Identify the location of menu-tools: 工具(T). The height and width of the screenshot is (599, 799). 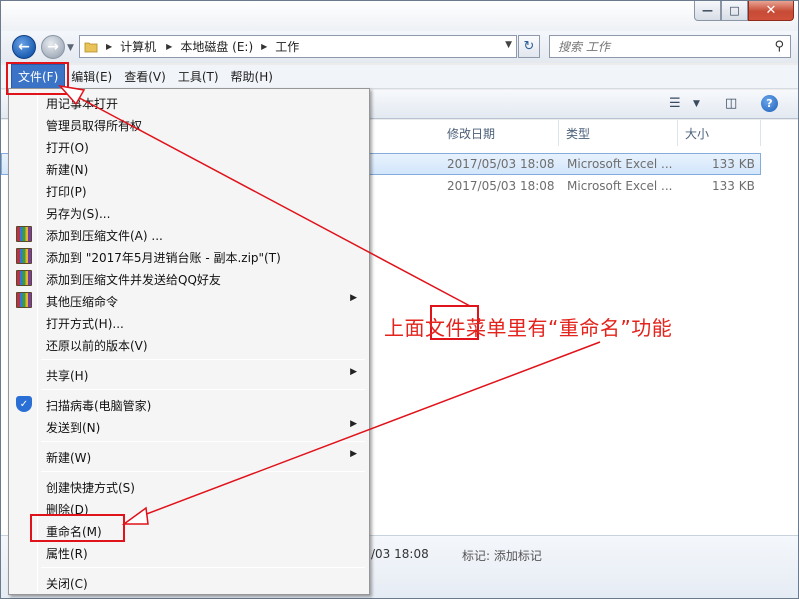
(198, 76).